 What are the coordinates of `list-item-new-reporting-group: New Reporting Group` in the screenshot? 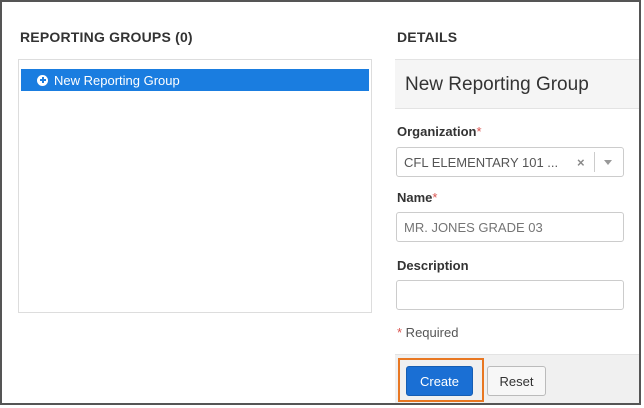 It's located at (195, 80).